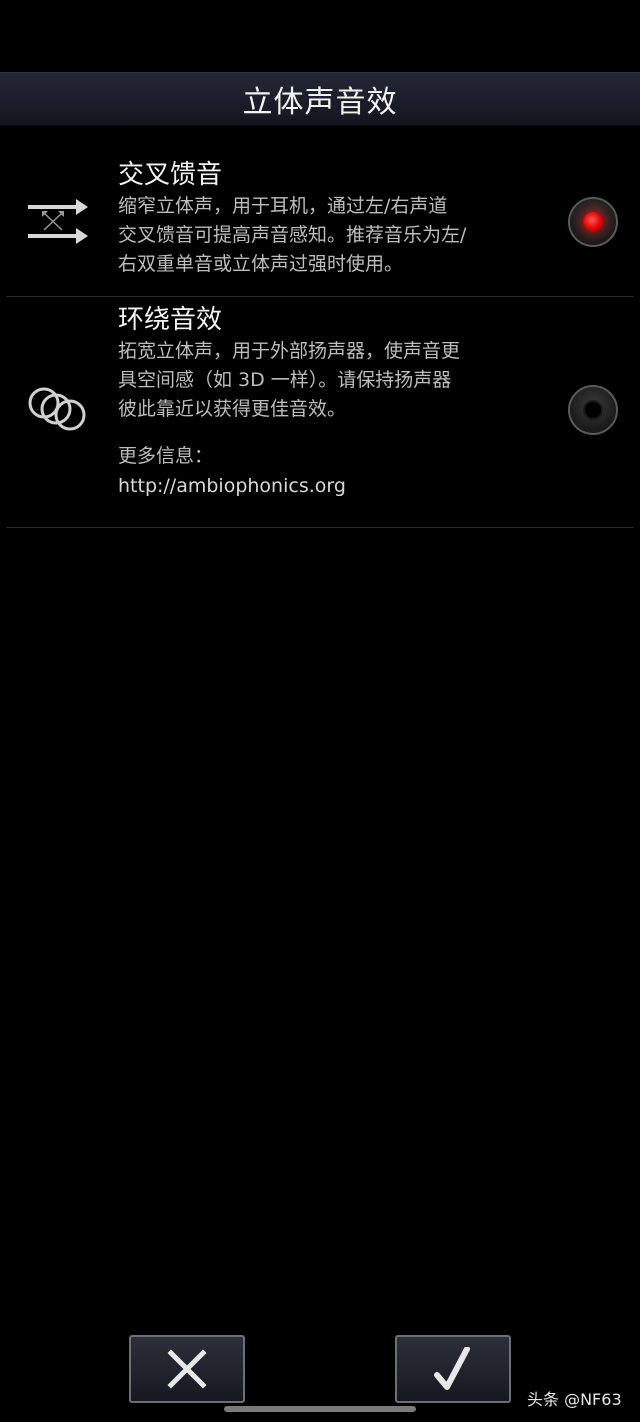  What do you see at coordinates (170, 175) in the screenshot?
I see `option-title: 交叉馈音` at bounding box center [170, 175].